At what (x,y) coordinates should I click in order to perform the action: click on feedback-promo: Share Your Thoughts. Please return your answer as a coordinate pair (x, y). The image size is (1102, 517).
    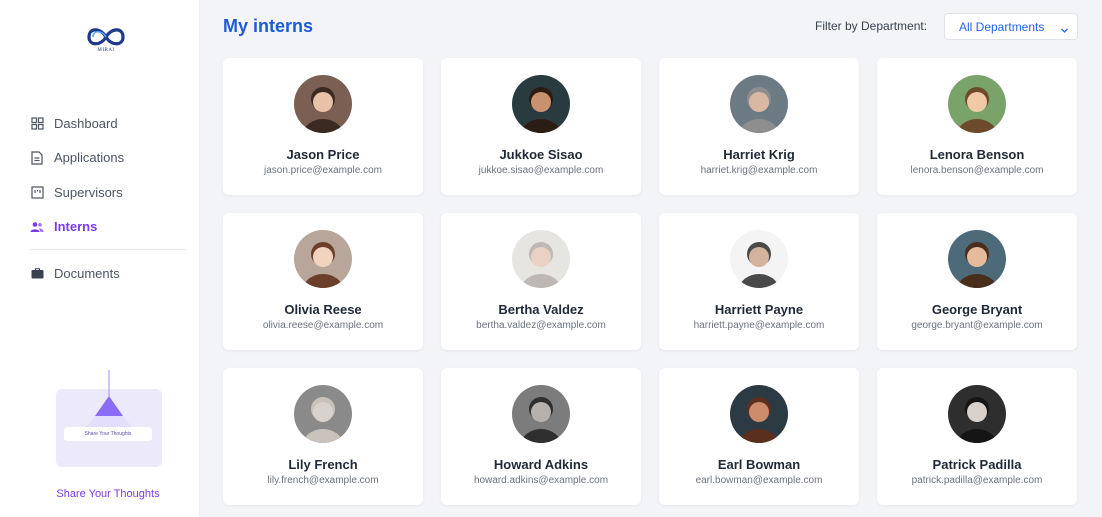
    Looking at the image, I should click on (108, 418).